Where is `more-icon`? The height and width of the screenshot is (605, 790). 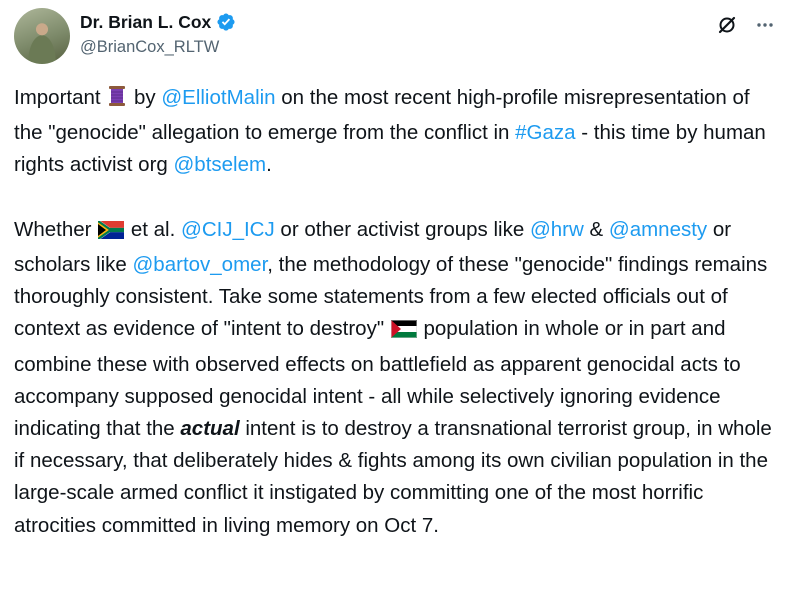 more-icon is located at coordinates (765, 25).